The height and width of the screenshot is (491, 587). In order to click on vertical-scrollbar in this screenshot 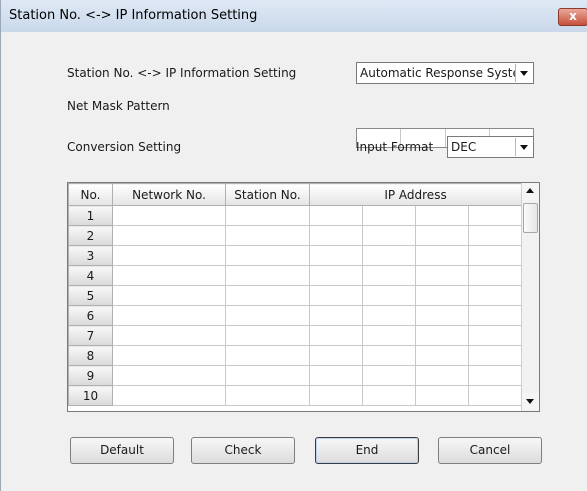, I will do `click(530, 297)`.